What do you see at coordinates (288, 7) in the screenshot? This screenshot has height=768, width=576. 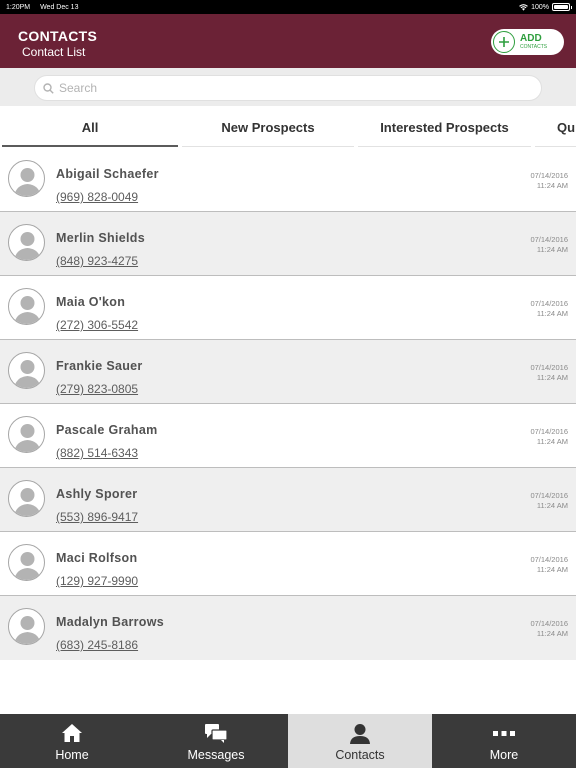 I see `status-bar: 1:20PM Wed Dec 13 100%` at bounding box center [288, 7].